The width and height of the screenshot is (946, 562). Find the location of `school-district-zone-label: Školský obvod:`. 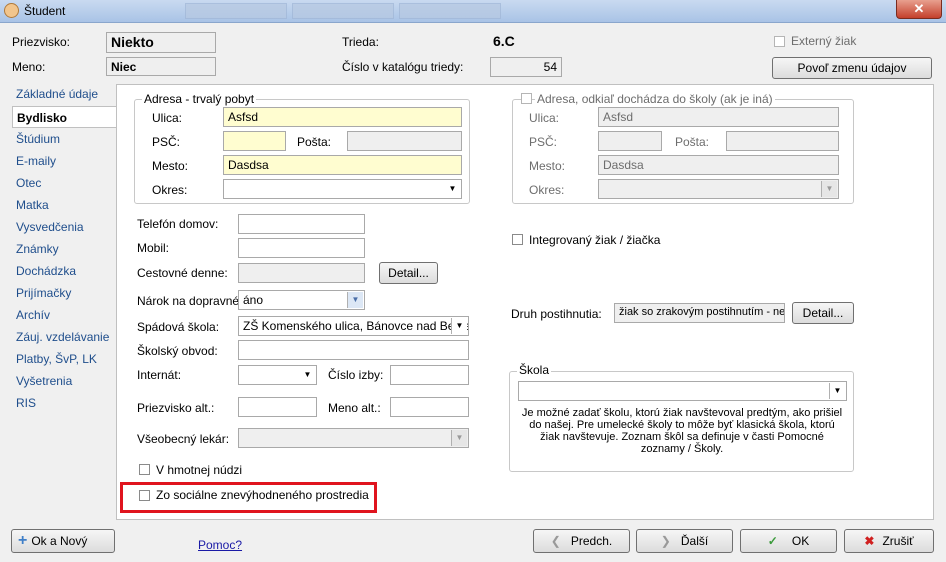

school-district-zone-label: Školský obvod: is located at coordinates (177, 351).